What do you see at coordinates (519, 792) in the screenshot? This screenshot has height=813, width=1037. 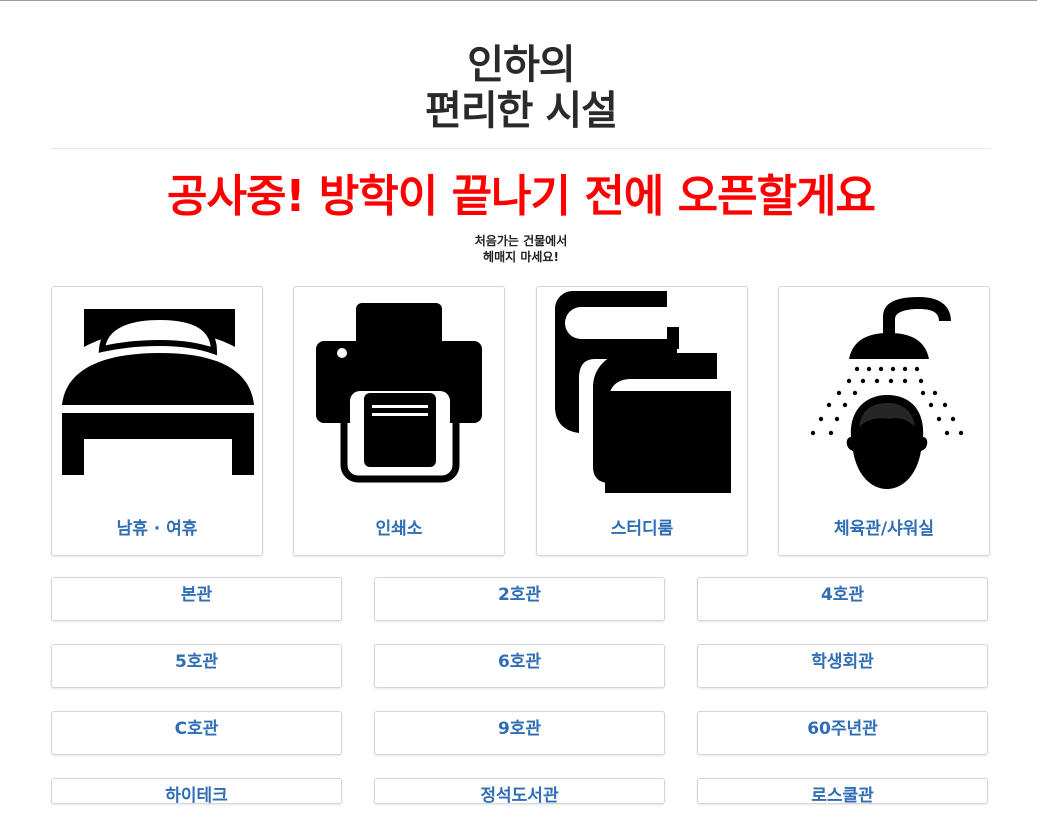 I see `building-button: 정석도서관` at bounding box center [519, 792].